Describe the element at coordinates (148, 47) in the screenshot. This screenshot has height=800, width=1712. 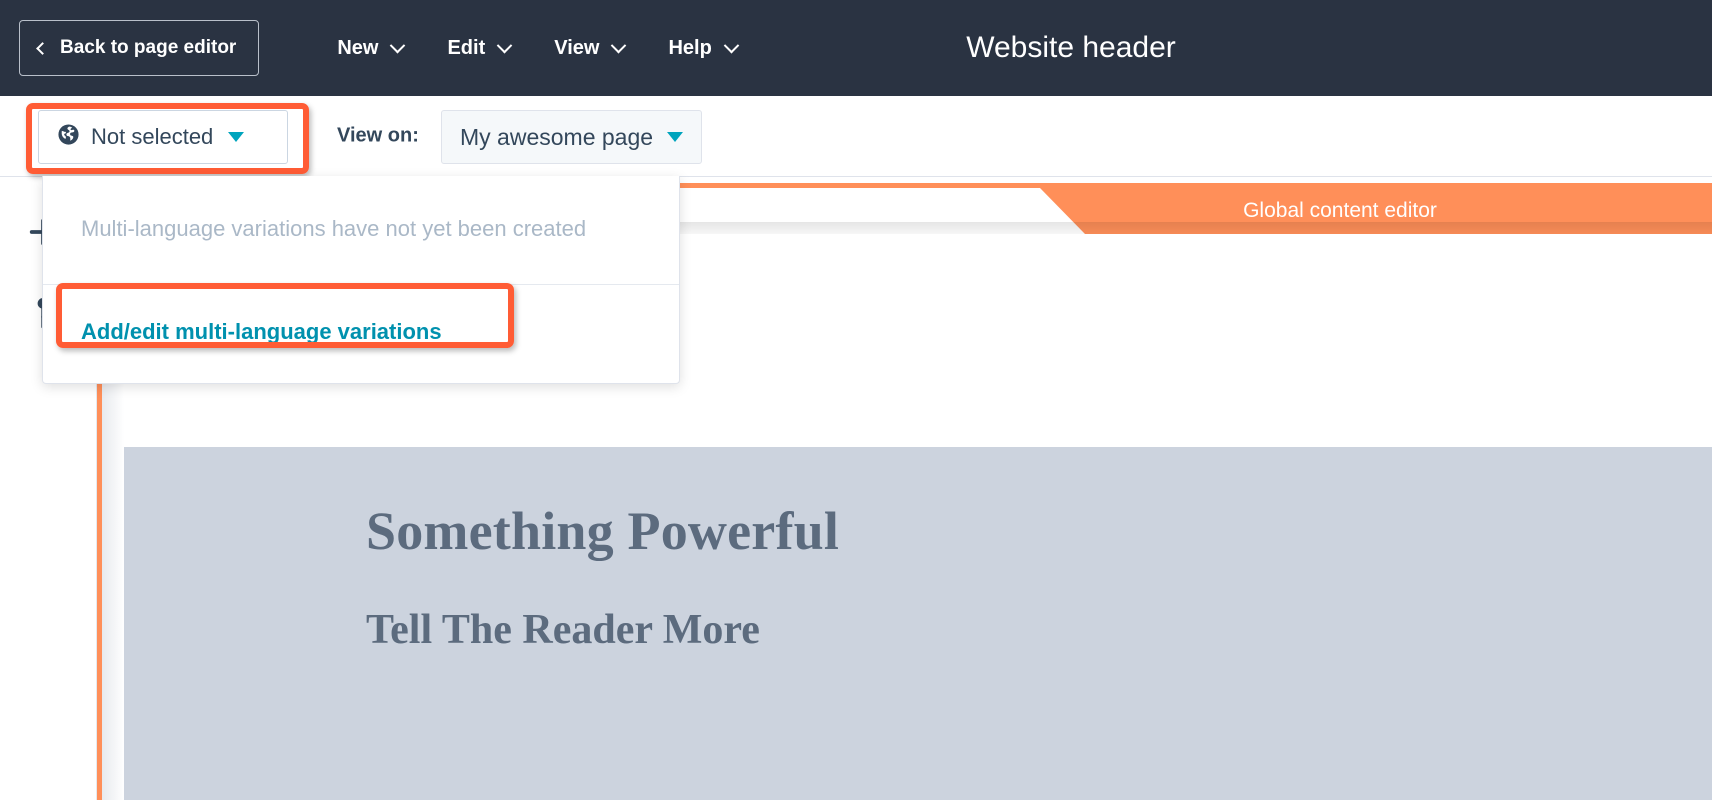
I see `back-to-page-editor-label: Back to page editor` at that location.